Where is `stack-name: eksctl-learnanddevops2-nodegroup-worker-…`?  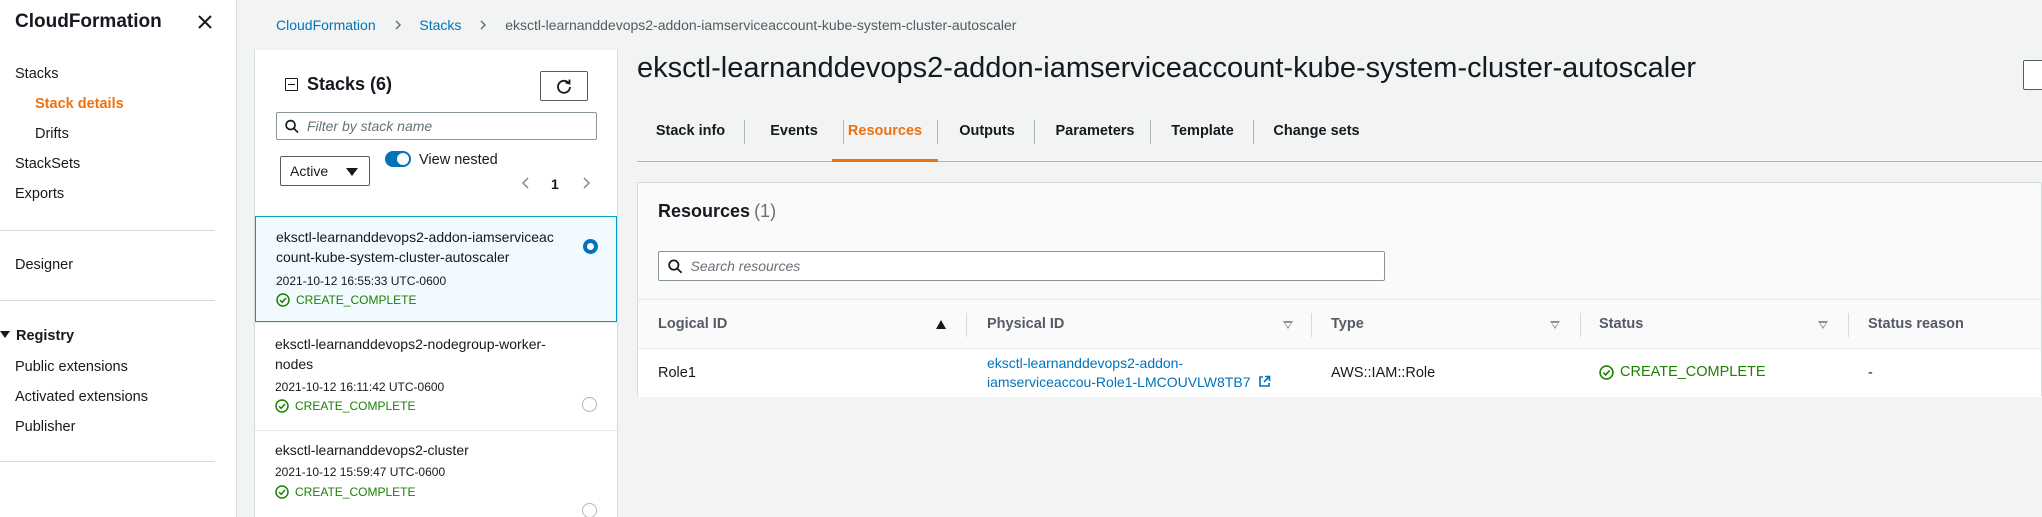 stack-name: eksctl-learnanddevops2-nodegroup-worker-… is located at coordinates (410, 354).